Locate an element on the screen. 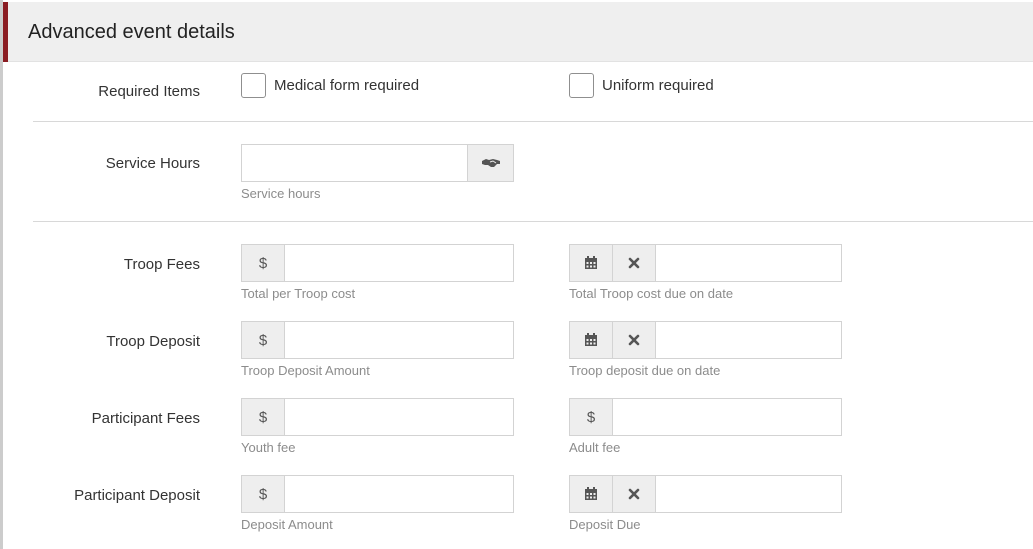 The height and width of the screenshot is (549, 1033). youth-fee-group: $ is located at coordinates (377, 417).